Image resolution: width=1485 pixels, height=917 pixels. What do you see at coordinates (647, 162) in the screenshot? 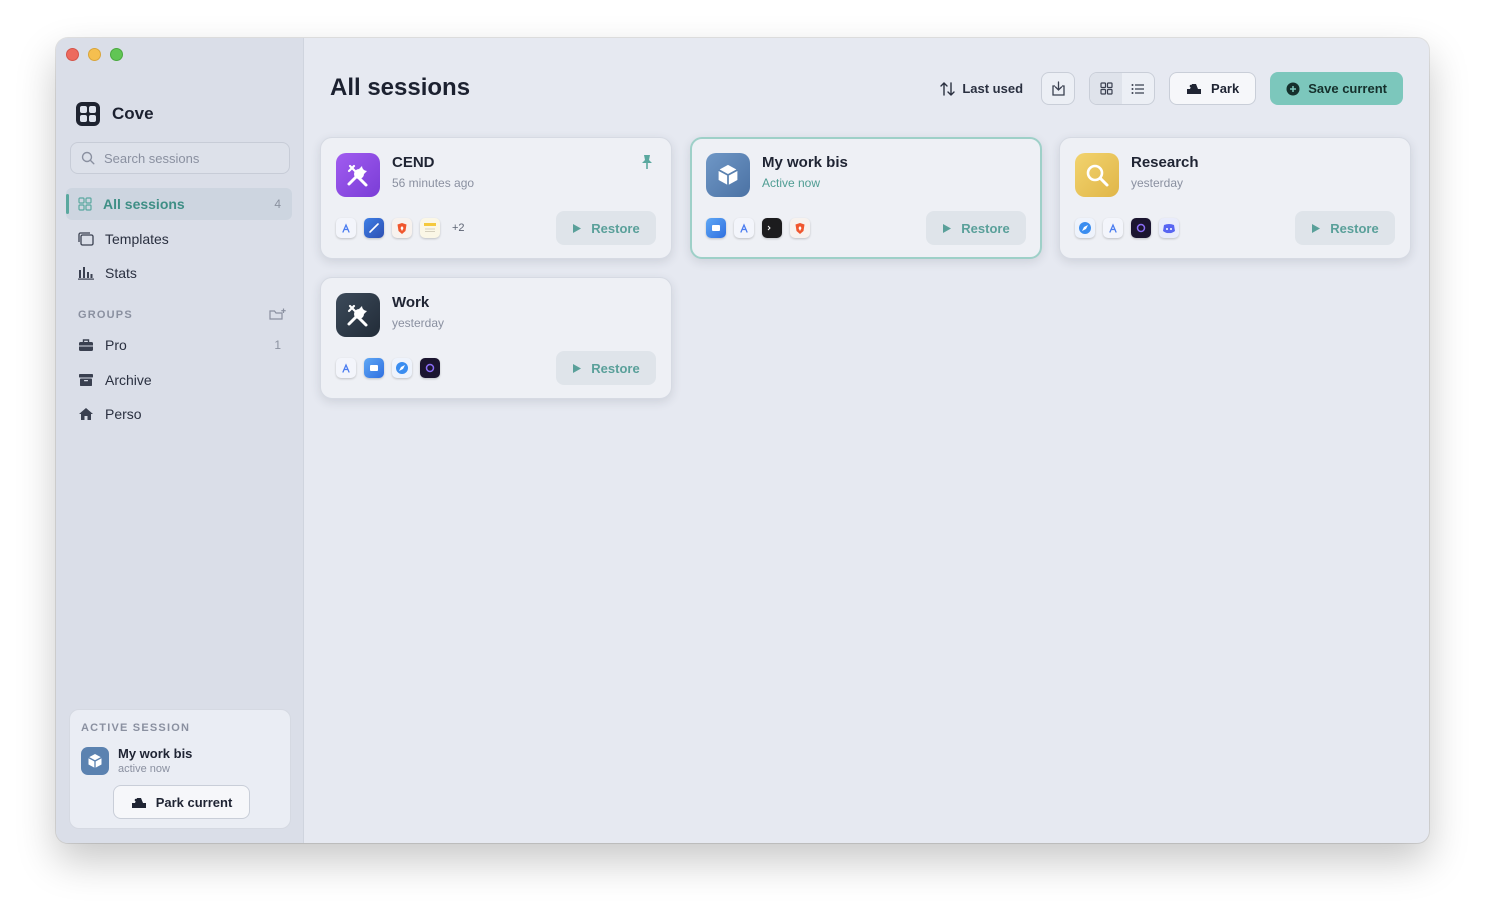
I see `pin-icon` at bounding box center [647, 162].